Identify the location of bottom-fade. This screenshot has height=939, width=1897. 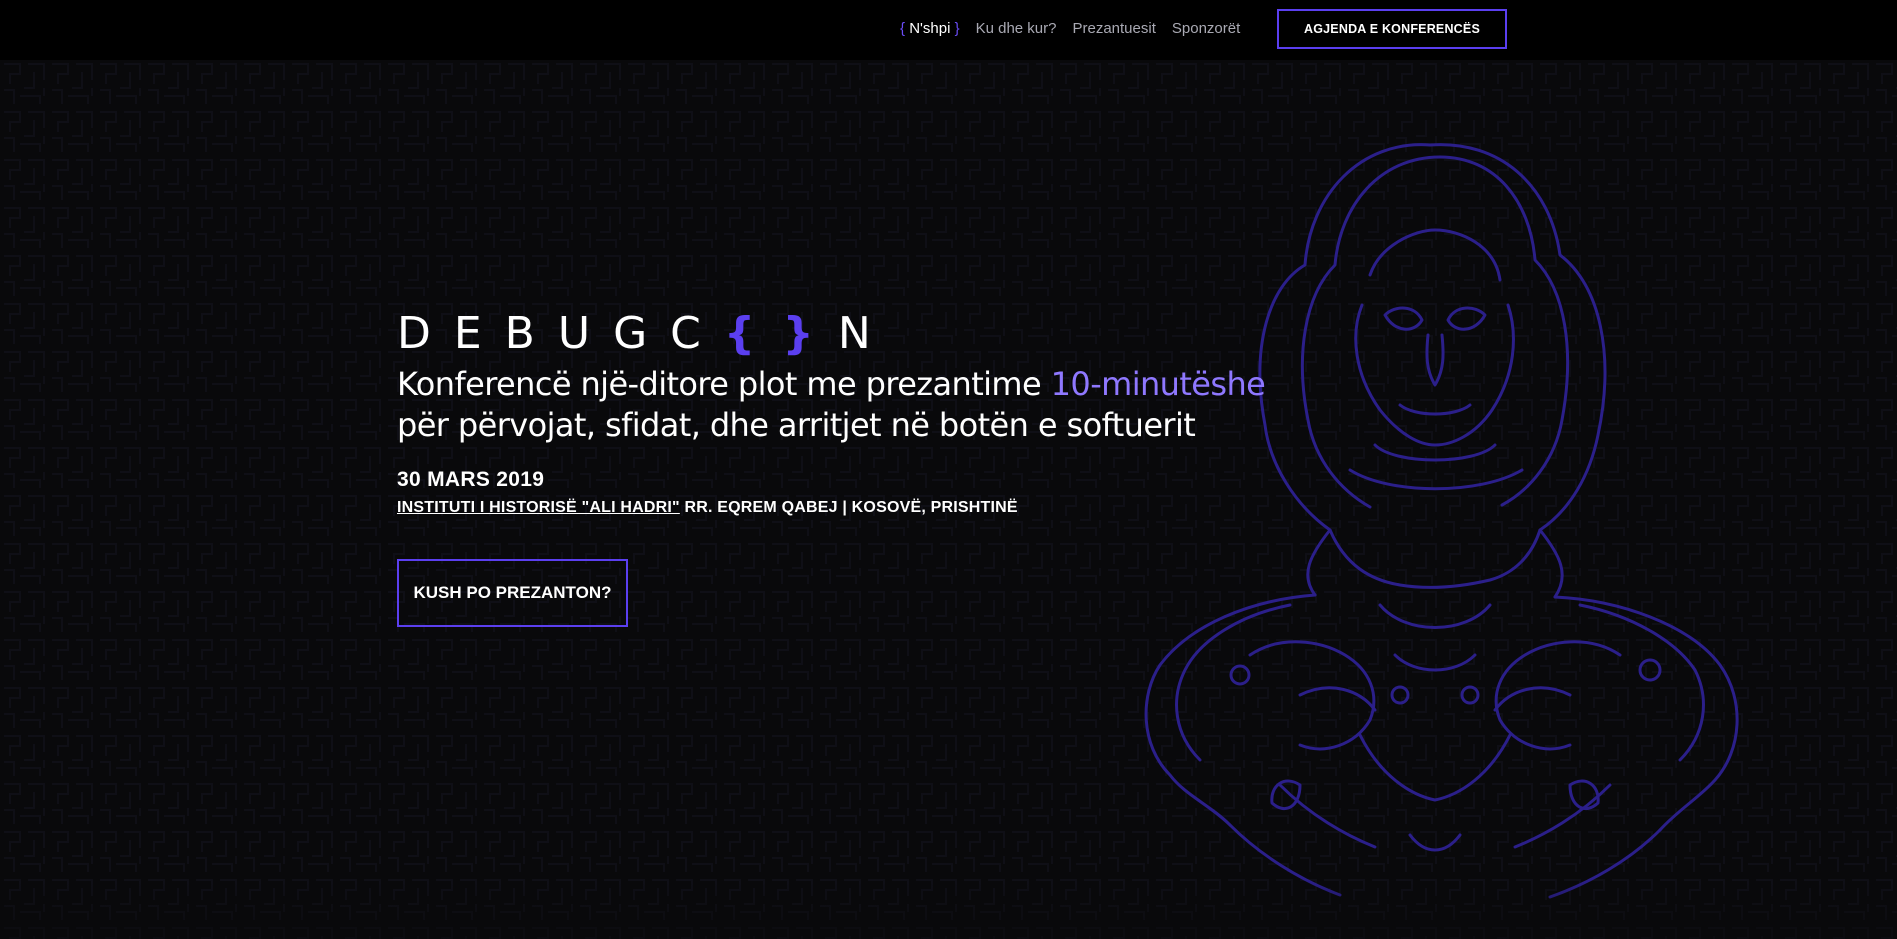
(948, 909).